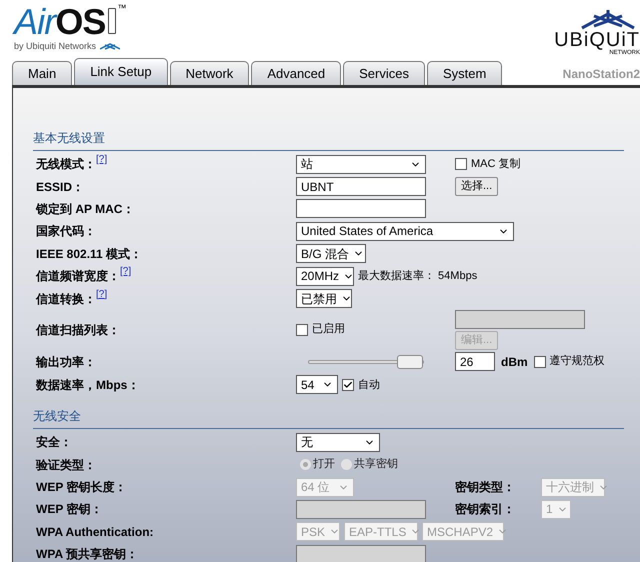 The image size is (640, 562). I want to click on radio-label: 共享密钥, so click(376, 464).